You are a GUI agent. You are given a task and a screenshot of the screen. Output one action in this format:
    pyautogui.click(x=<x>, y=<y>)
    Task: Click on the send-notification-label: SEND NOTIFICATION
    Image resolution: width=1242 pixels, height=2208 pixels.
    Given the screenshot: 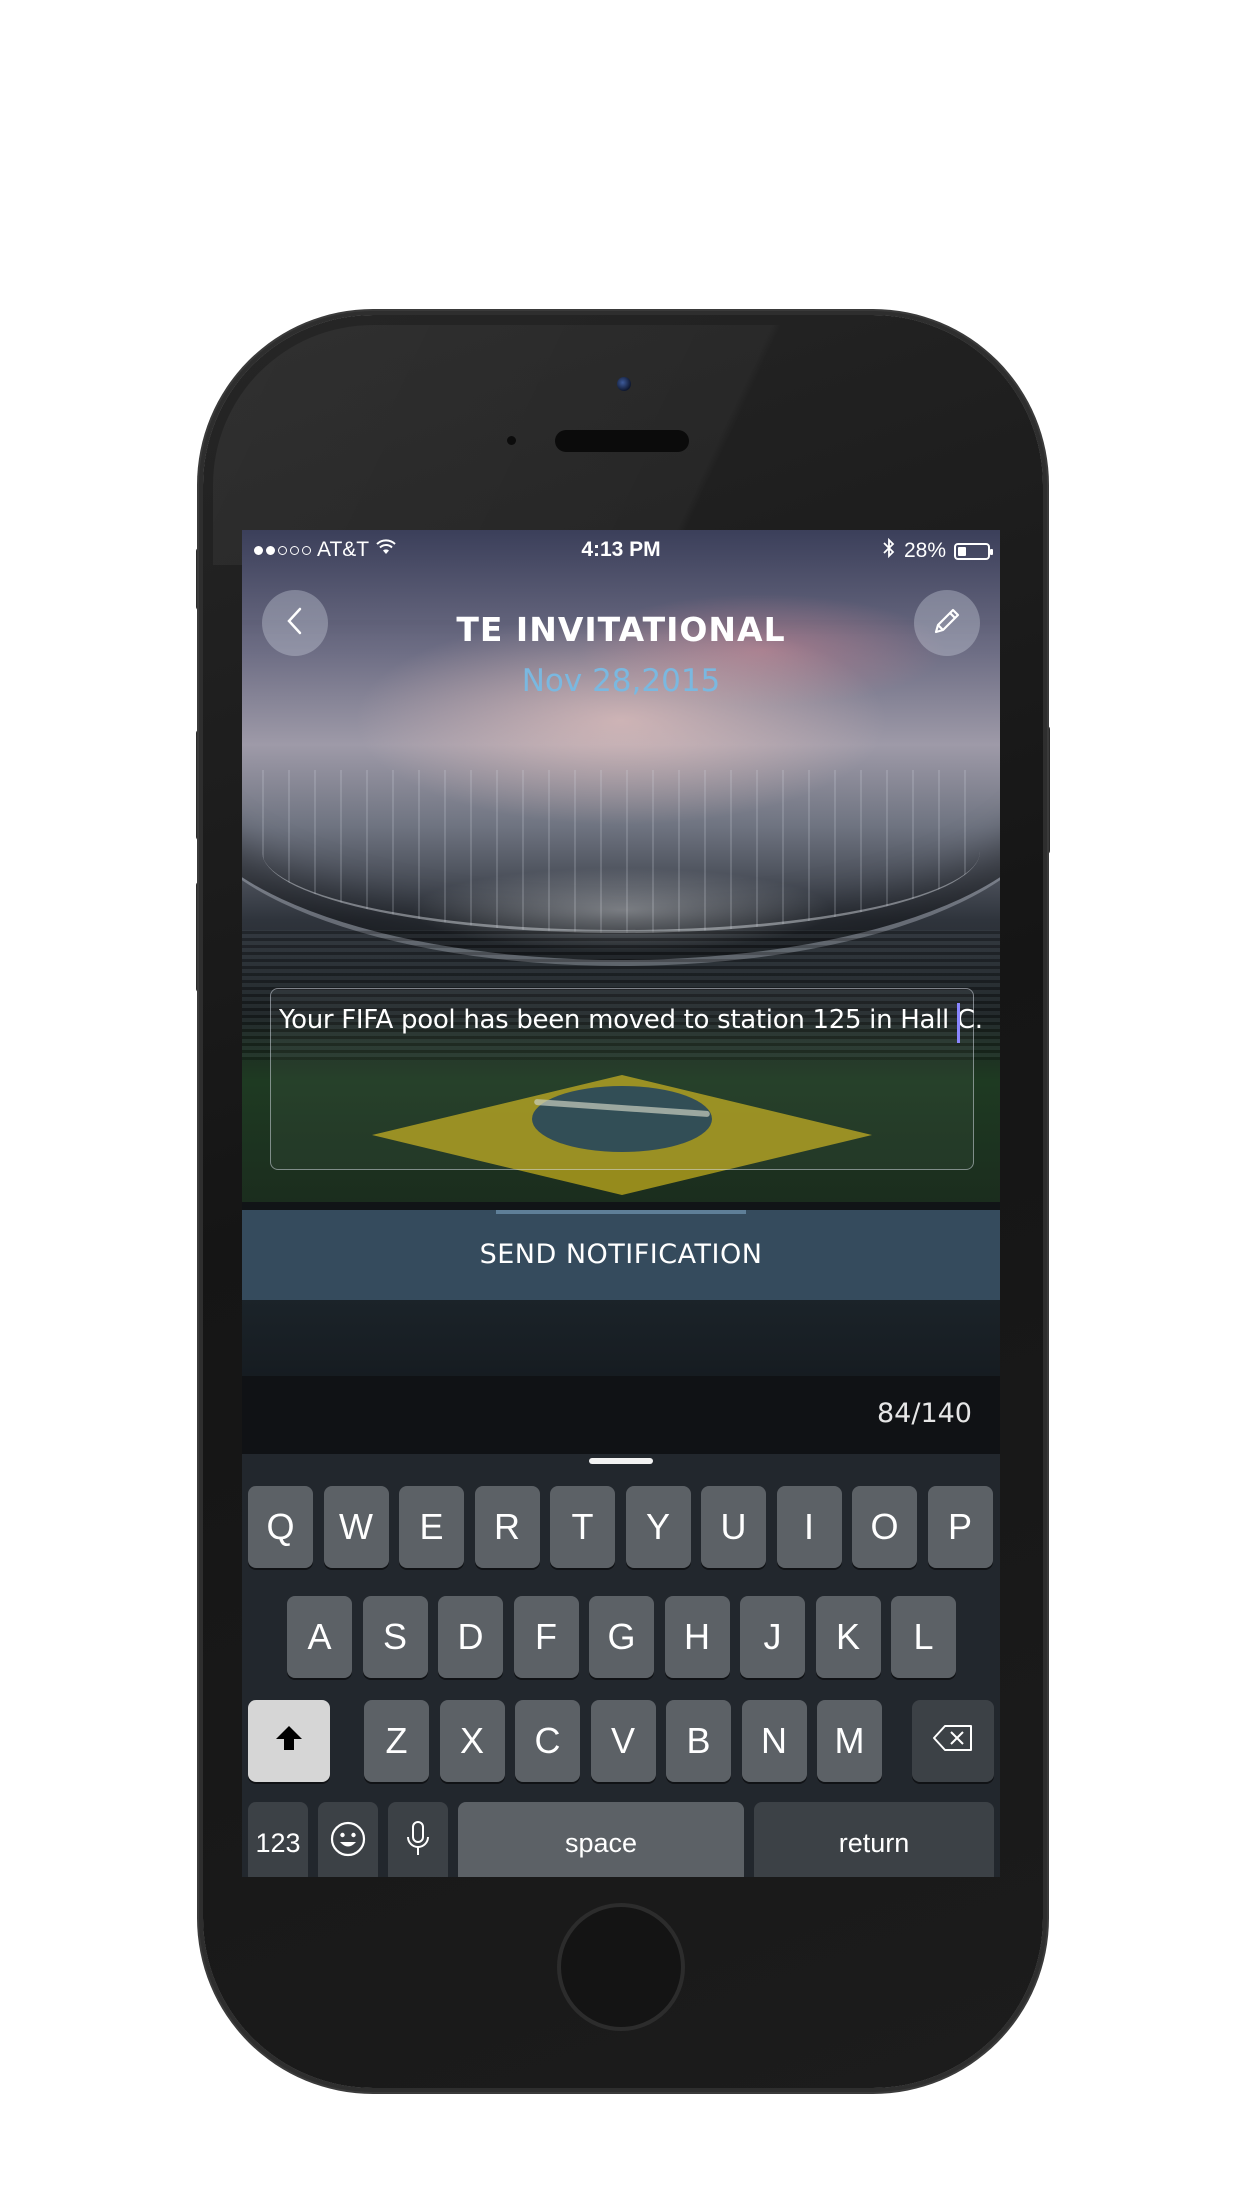 What is the action you would take?
    pyautogui.click(x=621, y=1254)
    